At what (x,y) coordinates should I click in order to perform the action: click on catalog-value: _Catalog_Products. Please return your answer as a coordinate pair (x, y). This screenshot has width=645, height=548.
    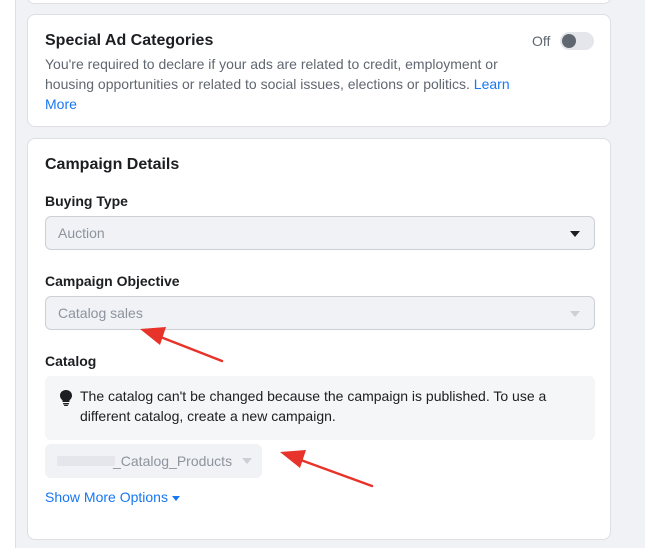
    Looking at the image, I should click on (173, 461).